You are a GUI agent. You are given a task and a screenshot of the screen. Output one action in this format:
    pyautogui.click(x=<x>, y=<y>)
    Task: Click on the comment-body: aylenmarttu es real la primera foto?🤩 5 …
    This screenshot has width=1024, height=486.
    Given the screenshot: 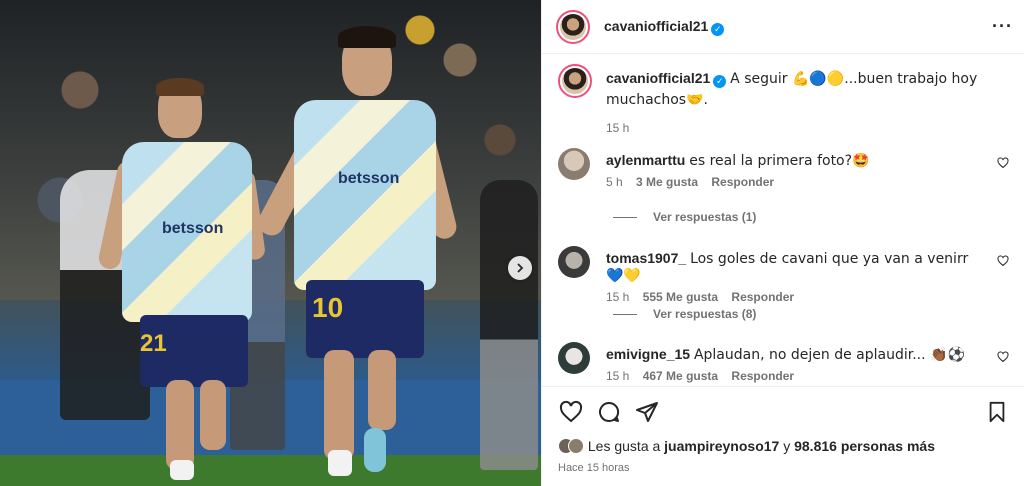 What is the action you would take?
    pyautogui.click(x=791, y=170)
    